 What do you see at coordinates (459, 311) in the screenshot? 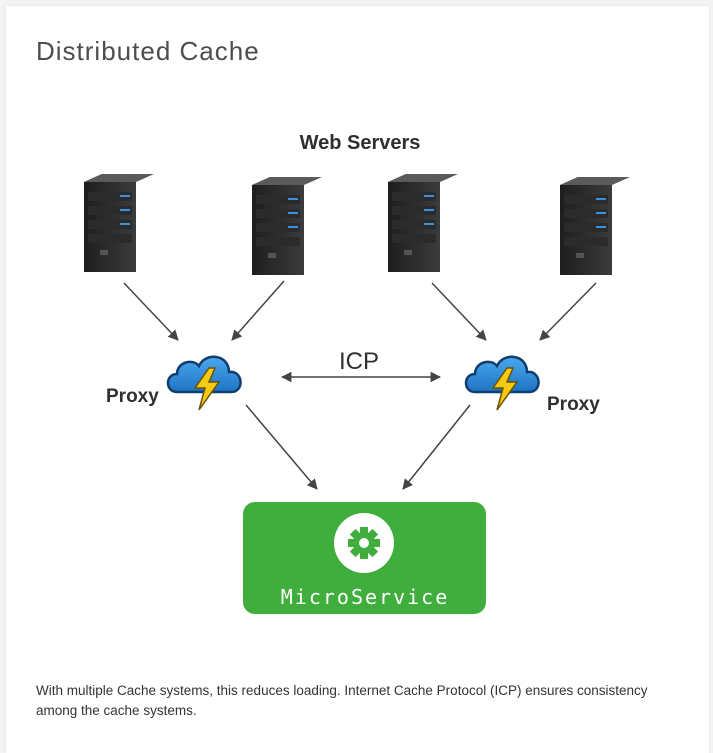
I see `arrow-server3-to-right-proxy` at bounding box center [459, 311].